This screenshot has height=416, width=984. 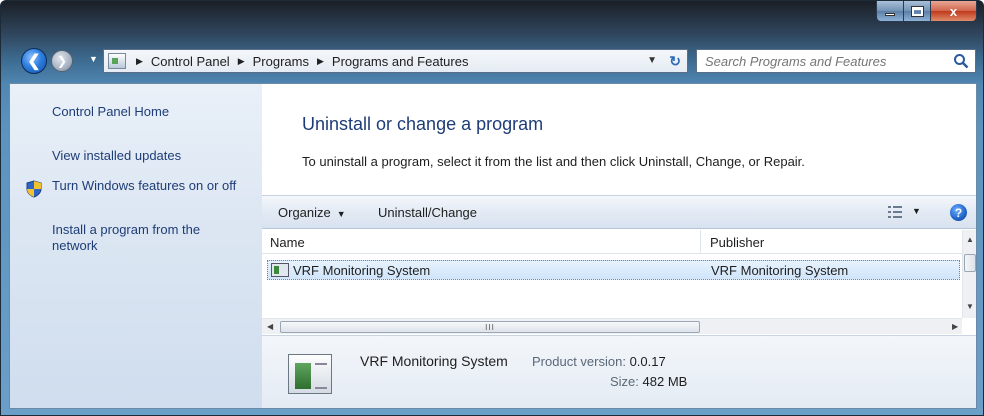 I want to click on scroll-down-icon: ▼, so click(x=970, y=306).